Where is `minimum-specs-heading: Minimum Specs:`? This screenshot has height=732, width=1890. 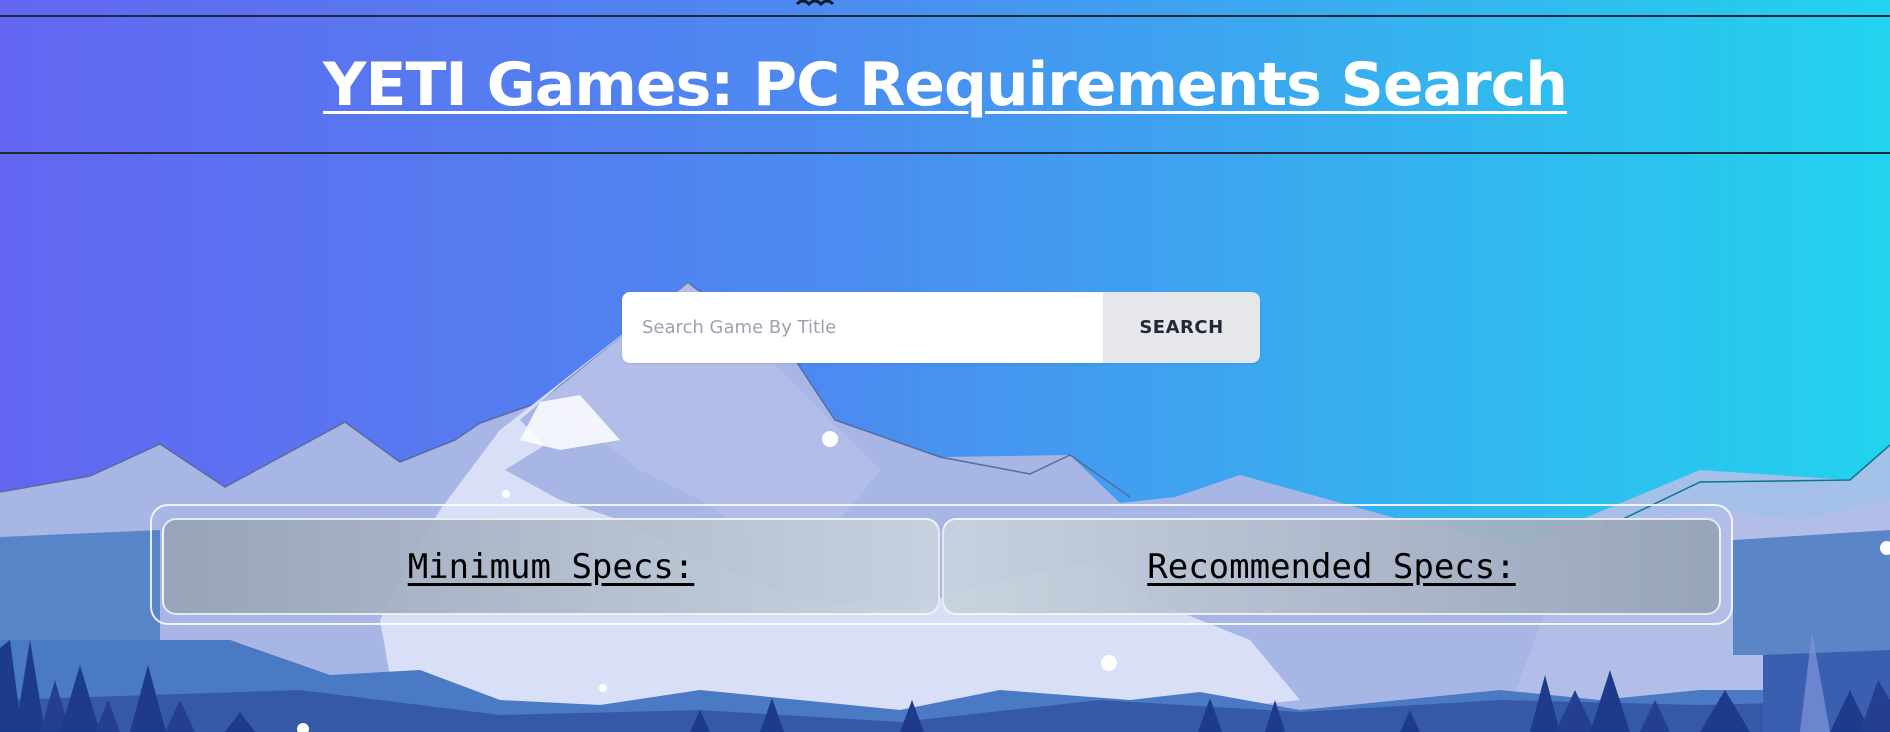 minimum-specs-heading: Minimum Specs: is located at coordinates (551, 566).